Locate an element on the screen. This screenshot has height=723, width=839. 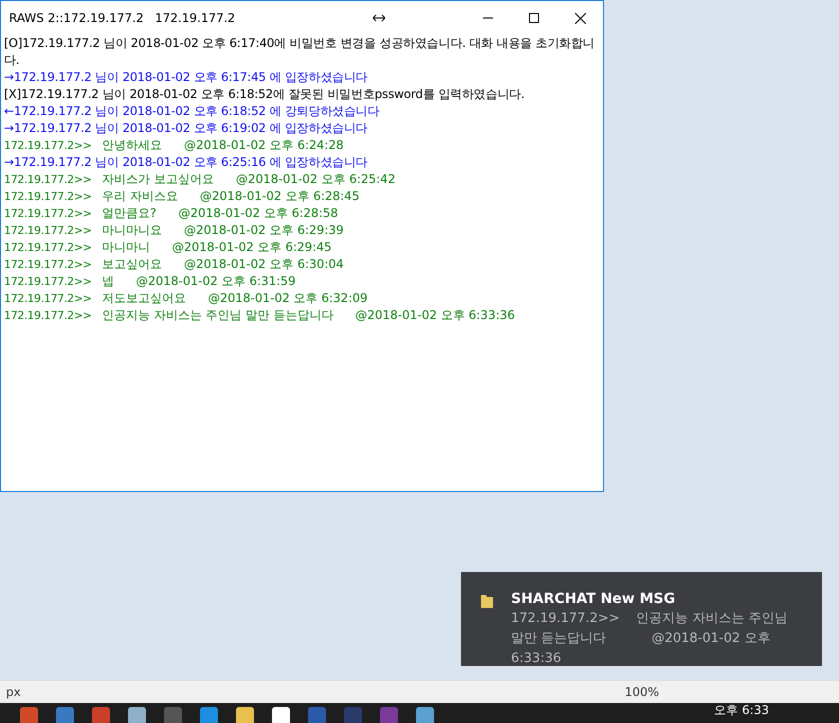
close-icon is located at coordinates (580, 18).